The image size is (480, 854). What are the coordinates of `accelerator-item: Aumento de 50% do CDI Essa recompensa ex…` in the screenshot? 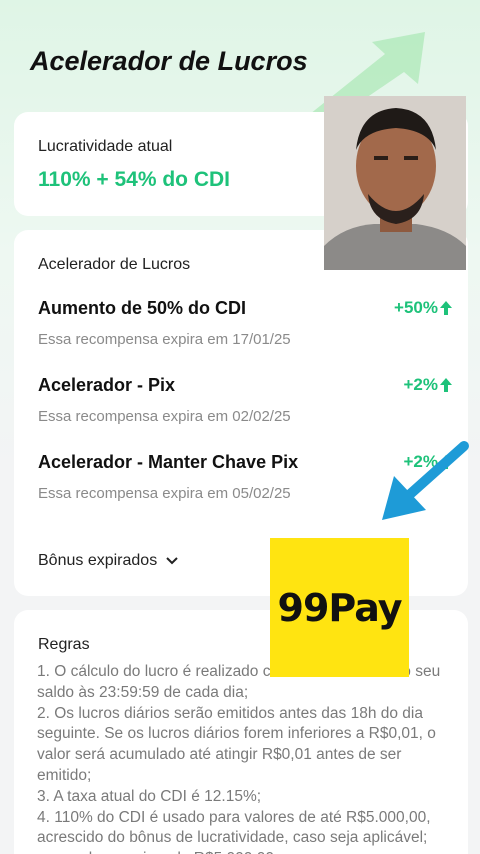 It's located at (245, 323).